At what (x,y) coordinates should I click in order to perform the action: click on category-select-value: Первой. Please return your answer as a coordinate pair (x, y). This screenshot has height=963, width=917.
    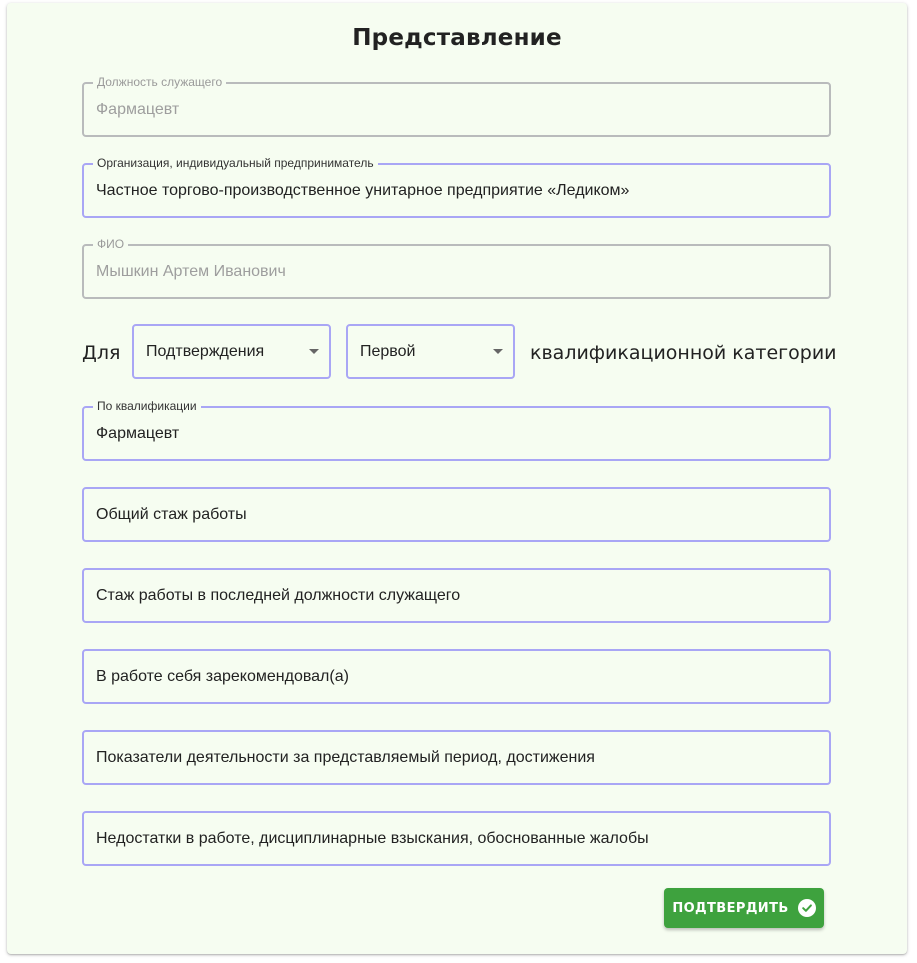
    Looking at the image, I should click on (388, 351).